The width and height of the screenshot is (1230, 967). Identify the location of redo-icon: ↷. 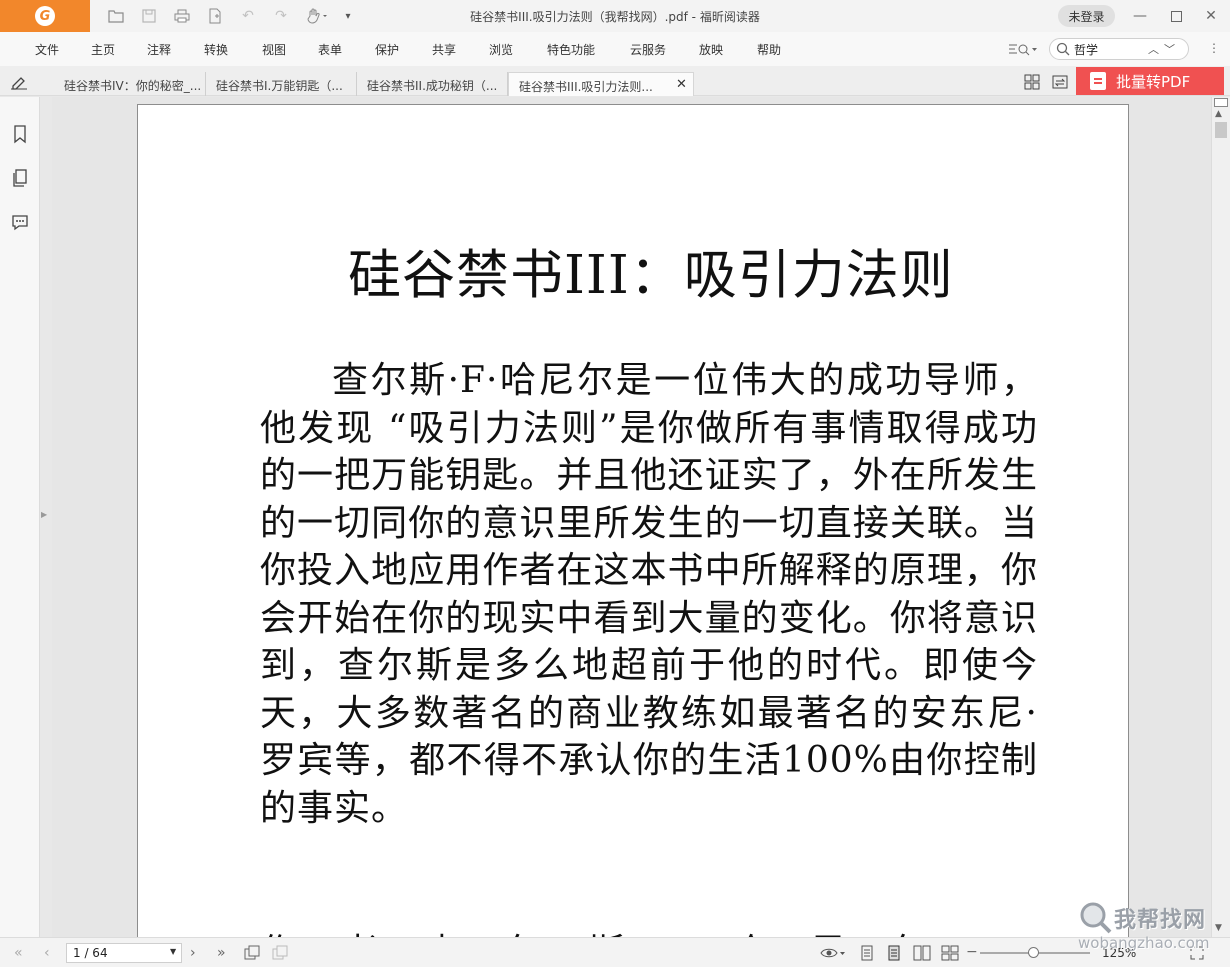
(281, 16).